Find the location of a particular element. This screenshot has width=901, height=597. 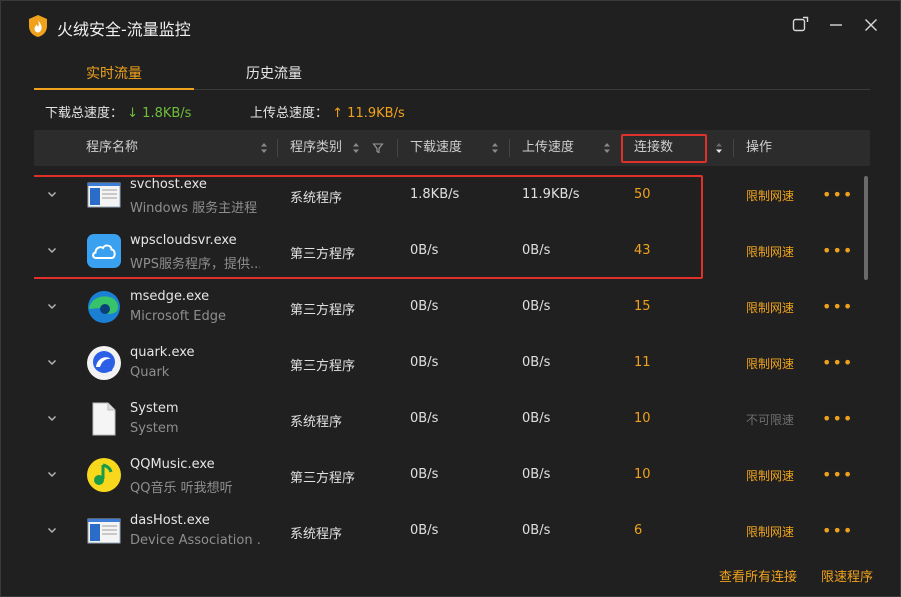

restore-icon is located at coordinates (800, 25).